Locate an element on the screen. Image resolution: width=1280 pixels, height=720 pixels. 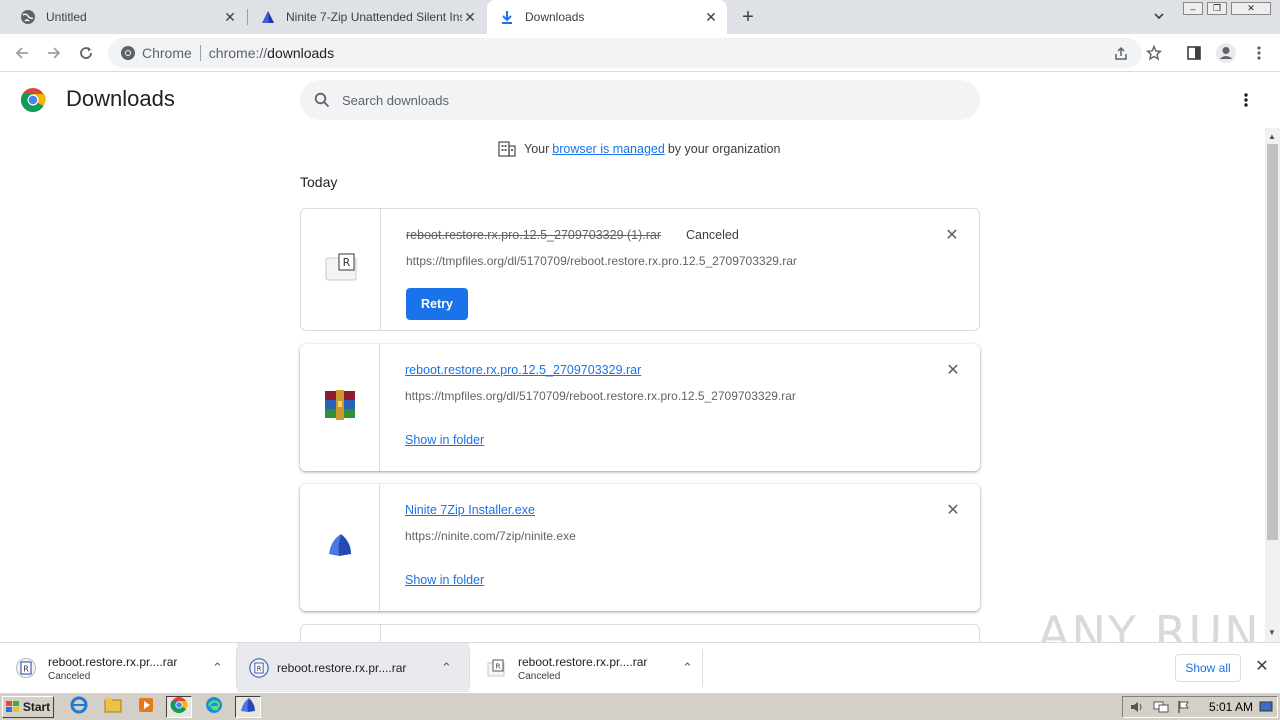
share-icon is located at coordinates (1121, 53).